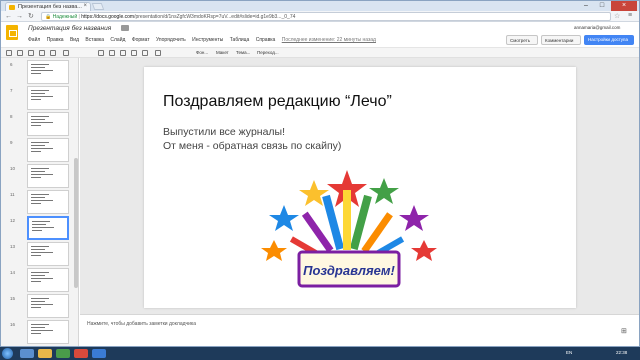  Describe the element at coordinates (522, 40) in the screenshot. I see `present-button: Смотреть` at that location.